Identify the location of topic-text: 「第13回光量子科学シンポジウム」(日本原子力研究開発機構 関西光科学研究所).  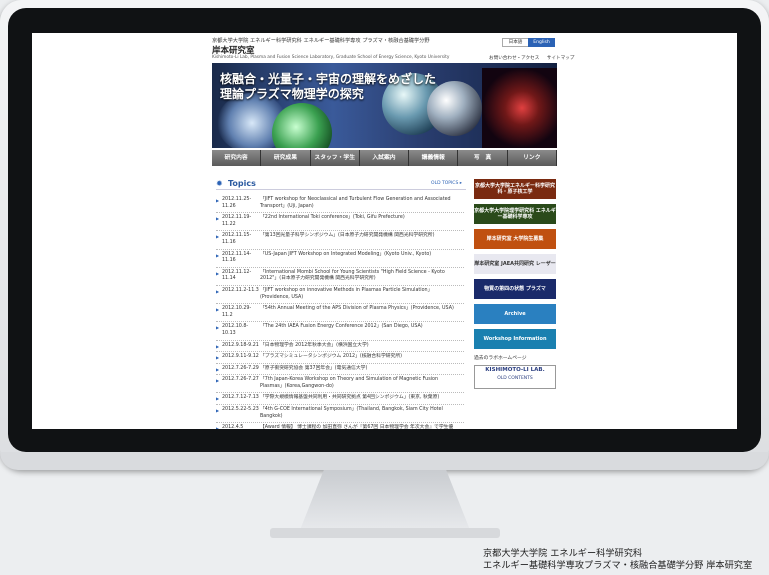
(359, 236).